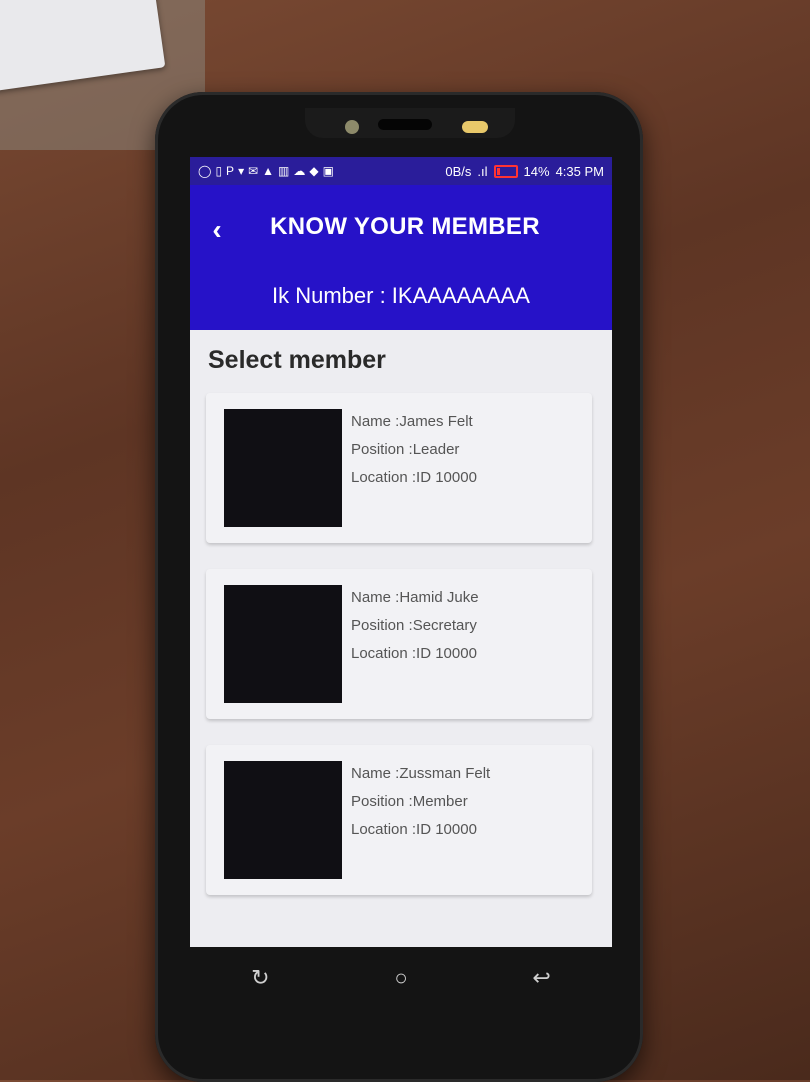 The width and height of the screenshot is (810, 1082). I want to click on battery-icon, so click(505, 171).